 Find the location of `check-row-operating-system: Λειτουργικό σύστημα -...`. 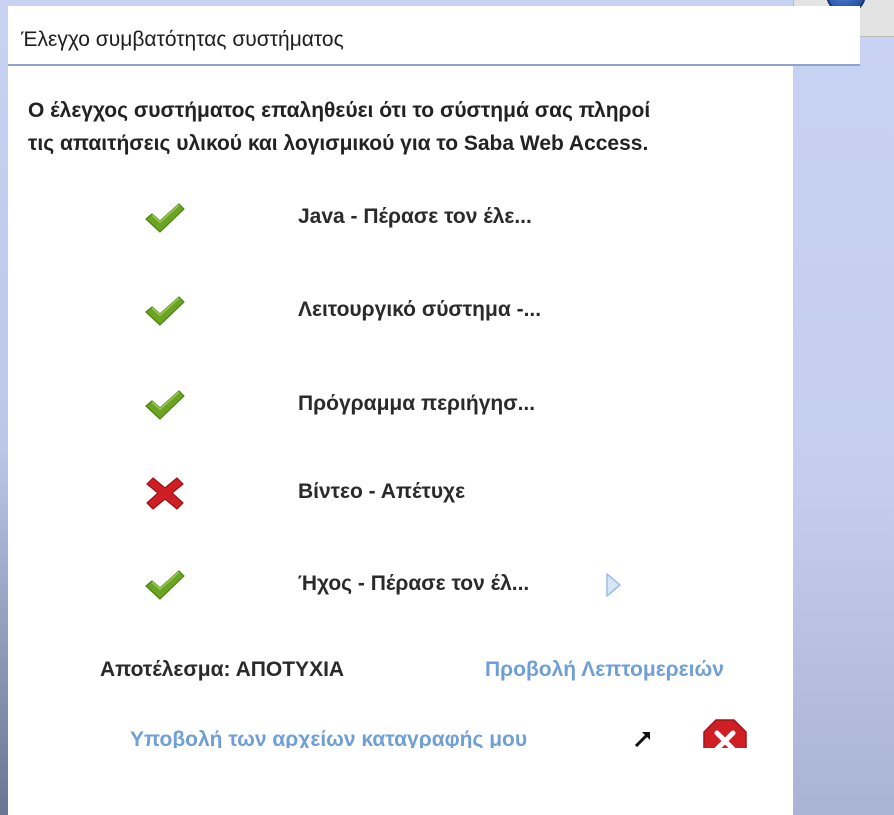

check-row-operating-system: Λειτουργικό σύστημα -... is located at coordinates (388, 313).